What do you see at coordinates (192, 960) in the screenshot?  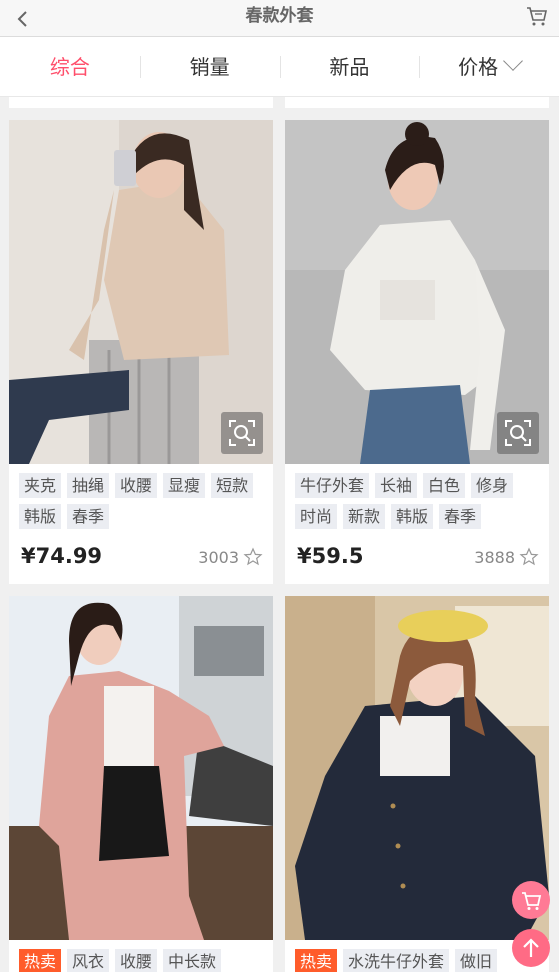 I see `tag: 中长款` at bounding box center [192, 960].